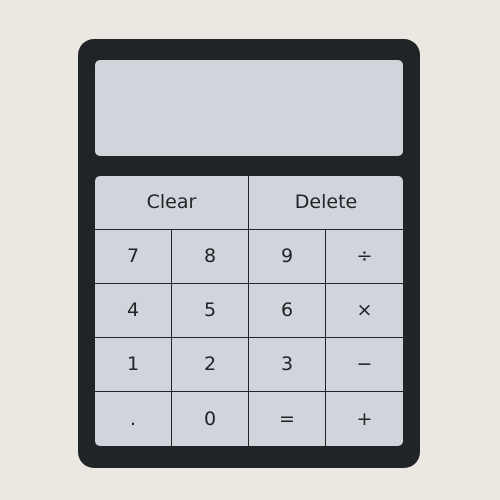 The image size is (500, 500). I want to click on equals-button: =, so click(287, 419).